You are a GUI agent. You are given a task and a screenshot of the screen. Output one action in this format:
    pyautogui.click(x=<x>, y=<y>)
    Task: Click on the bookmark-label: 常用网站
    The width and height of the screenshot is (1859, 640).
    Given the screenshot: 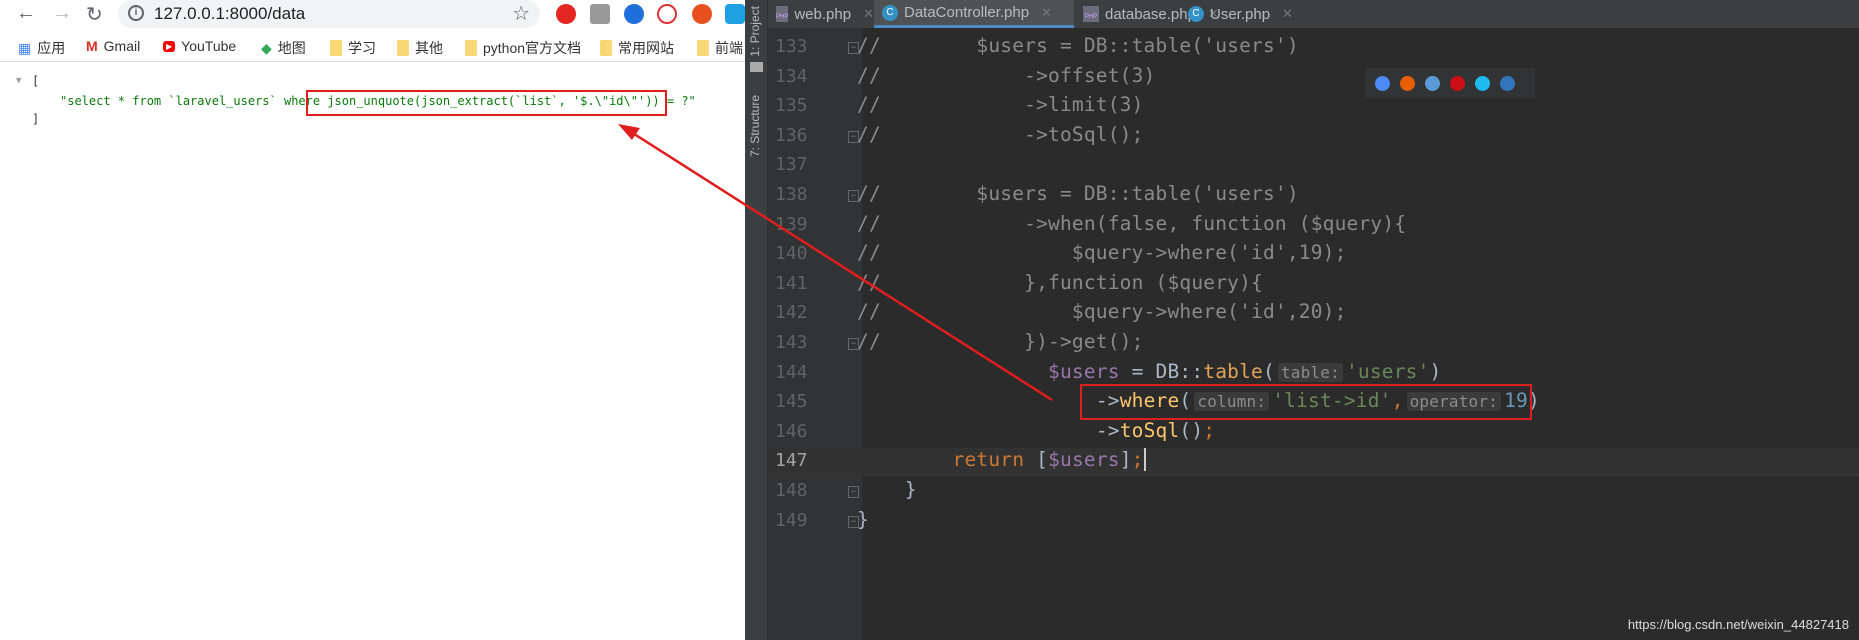 What is the action you would take?
    pyautogui.click(x=646, y=48)
    